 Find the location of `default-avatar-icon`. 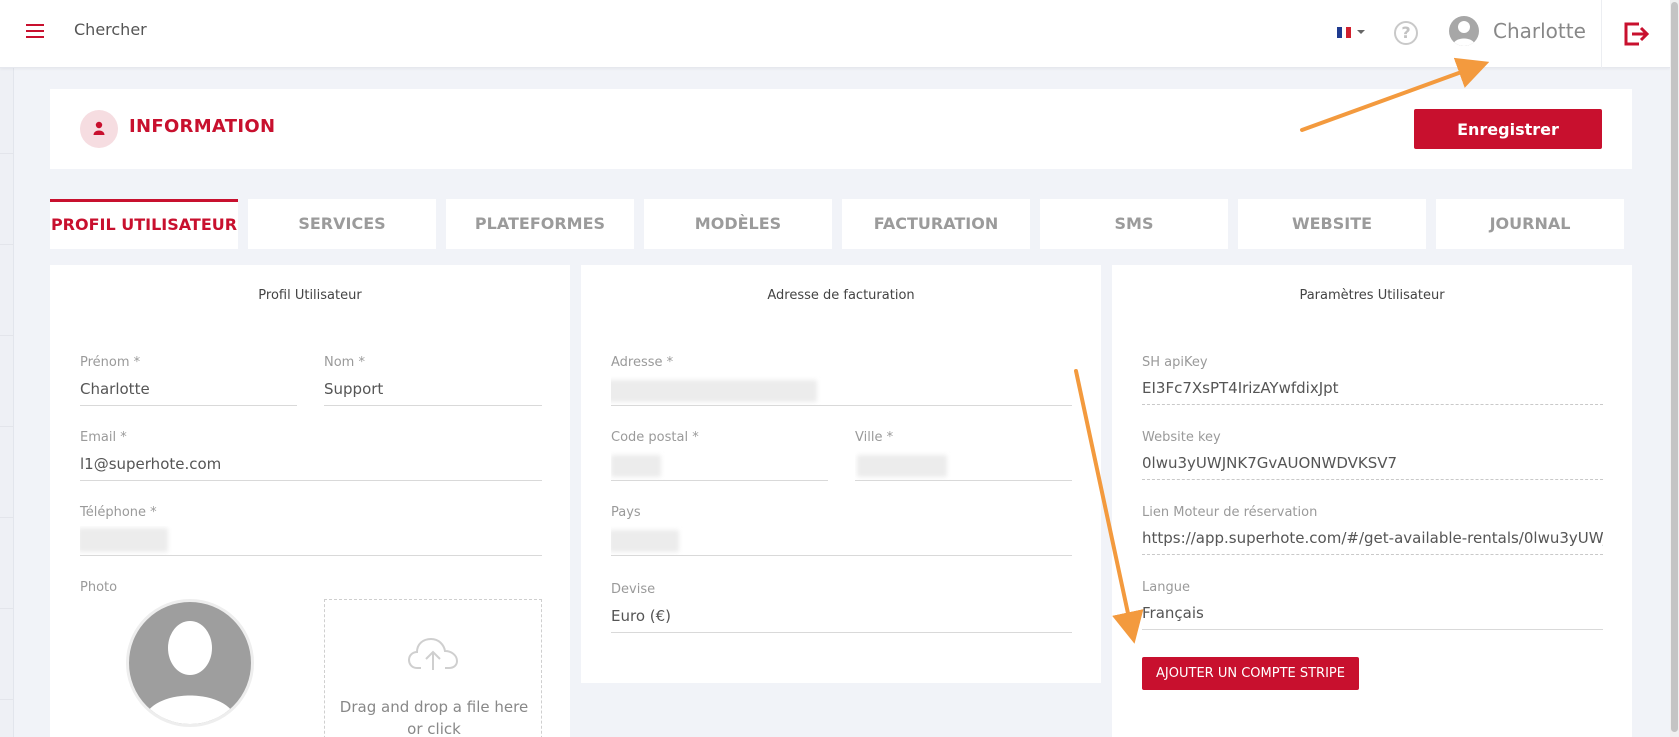

default-avatar-icon is located at coordinates (190, 672).